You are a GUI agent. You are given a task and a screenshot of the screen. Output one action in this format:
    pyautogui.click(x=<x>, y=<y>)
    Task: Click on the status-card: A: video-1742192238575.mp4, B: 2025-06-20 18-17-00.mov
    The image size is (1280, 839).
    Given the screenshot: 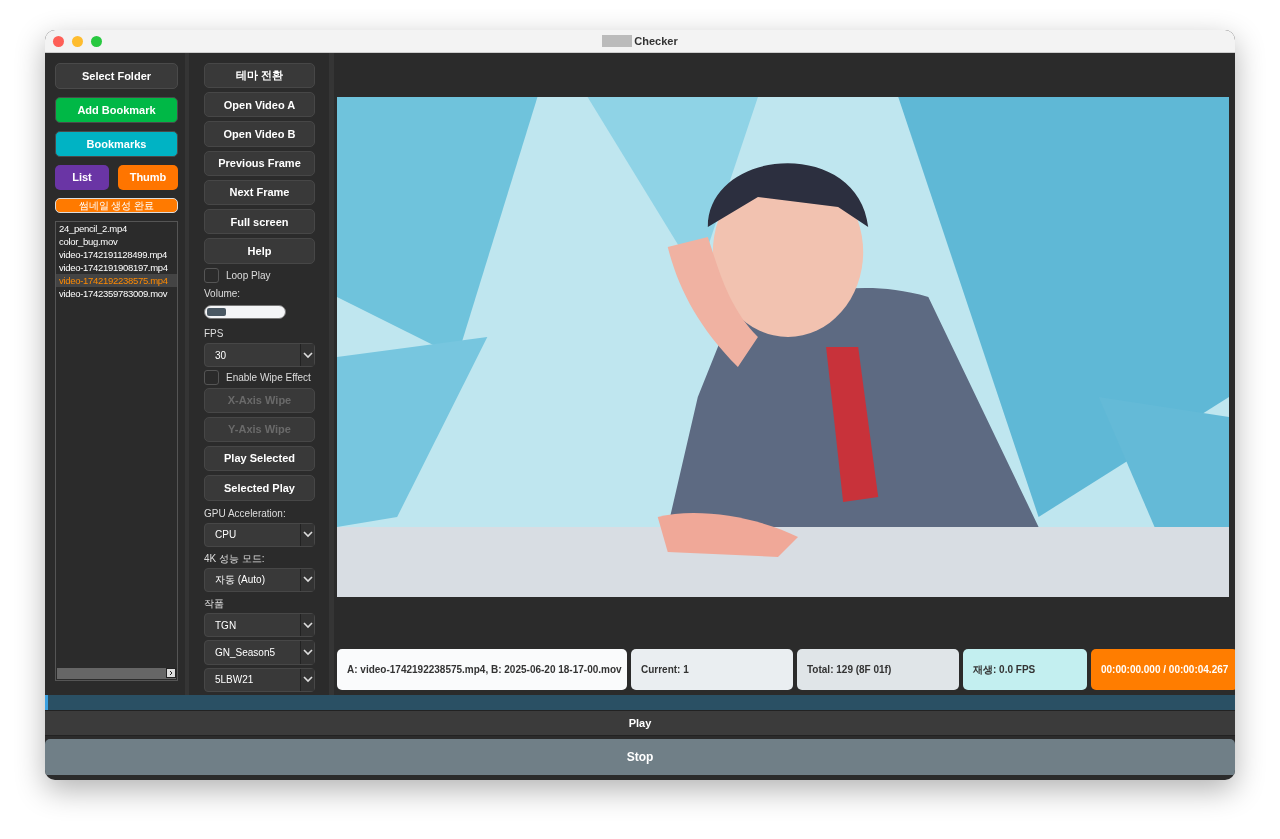 What is the action you would take?
    pyautogui.click(x=482, y=669)
    